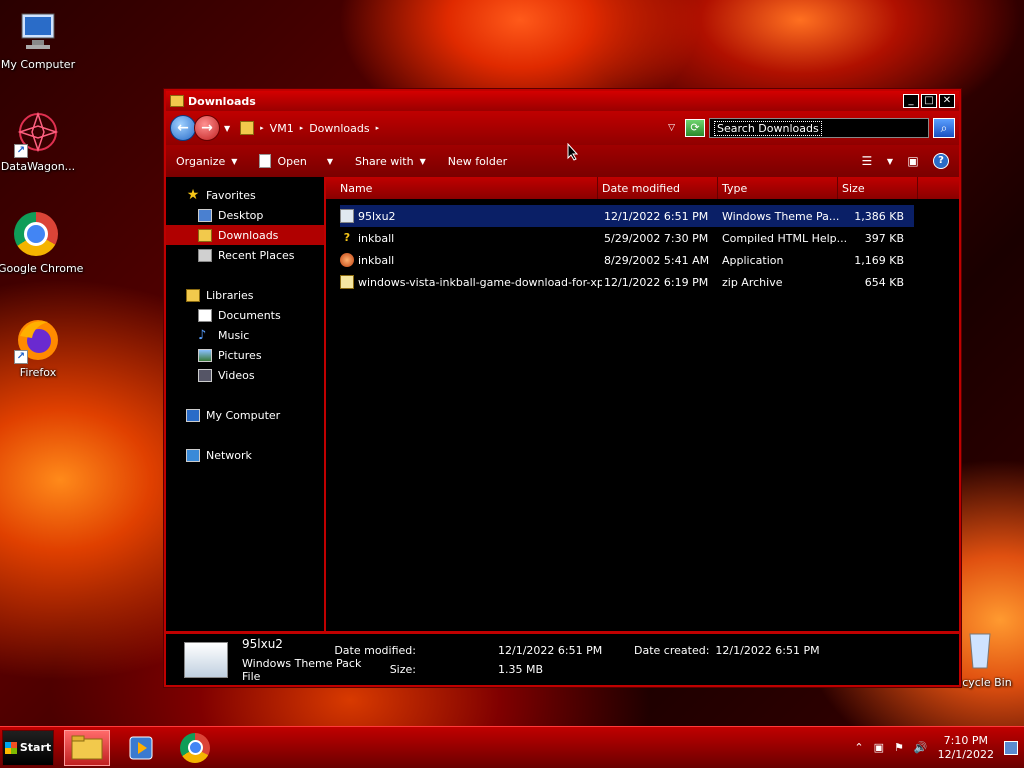  What do you see at coordinates (339, 128) in the screenshot?
I see `breadcrumb-item-downloads: Downloads` at bounding box center [339, 128].